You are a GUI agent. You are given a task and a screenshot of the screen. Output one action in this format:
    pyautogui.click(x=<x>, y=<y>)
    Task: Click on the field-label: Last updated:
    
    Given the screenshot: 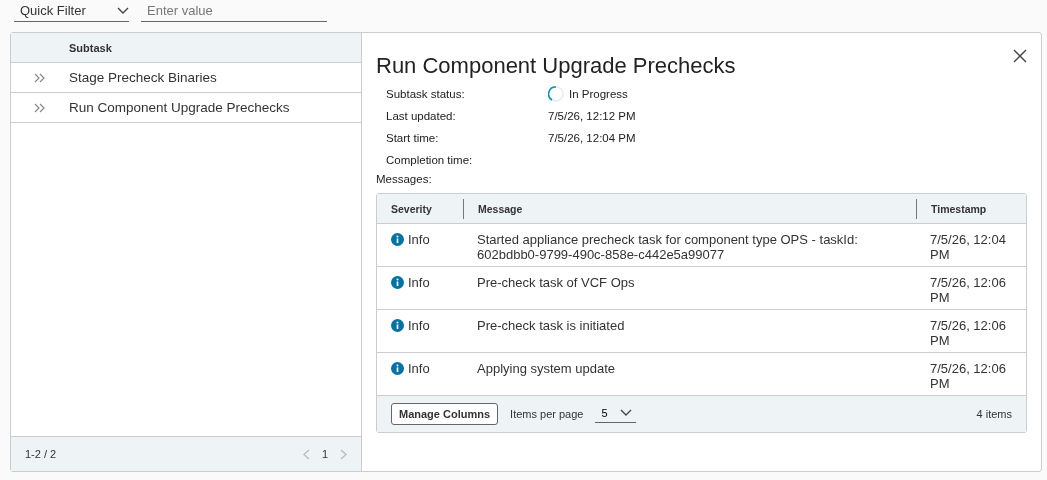 What is the action you would take?
    pyautogui.click(x=421, y=116)
    